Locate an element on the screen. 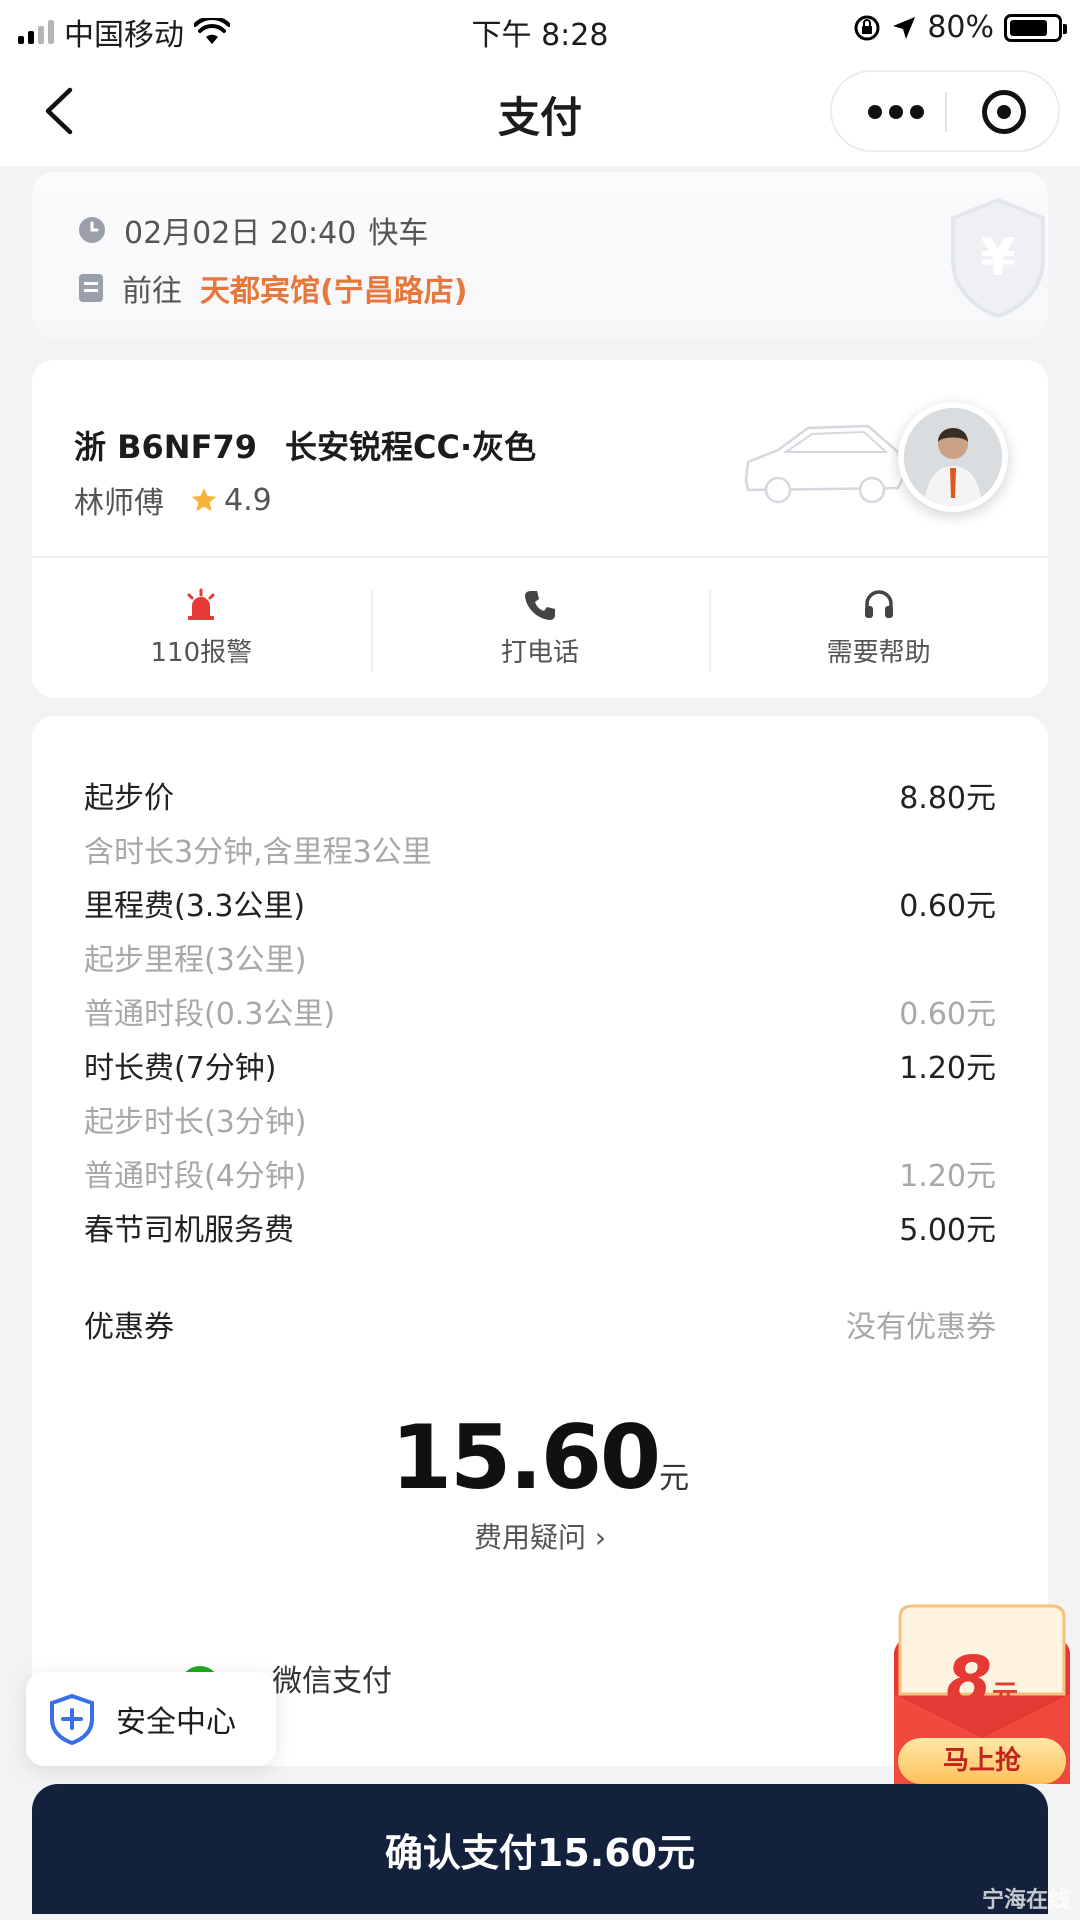  fee-label: 起步价 is located at coordinates (129, 798).